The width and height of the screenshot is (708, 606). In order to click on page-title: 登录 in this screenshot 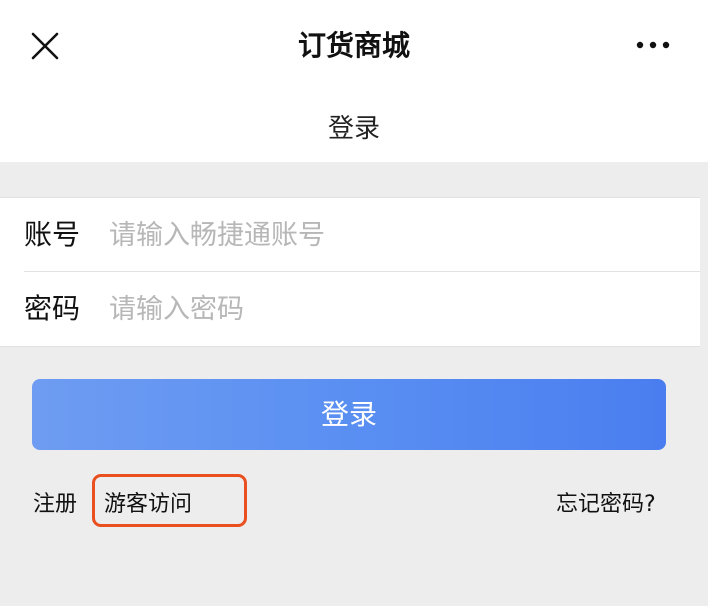, I will do `click(353, 129)`.